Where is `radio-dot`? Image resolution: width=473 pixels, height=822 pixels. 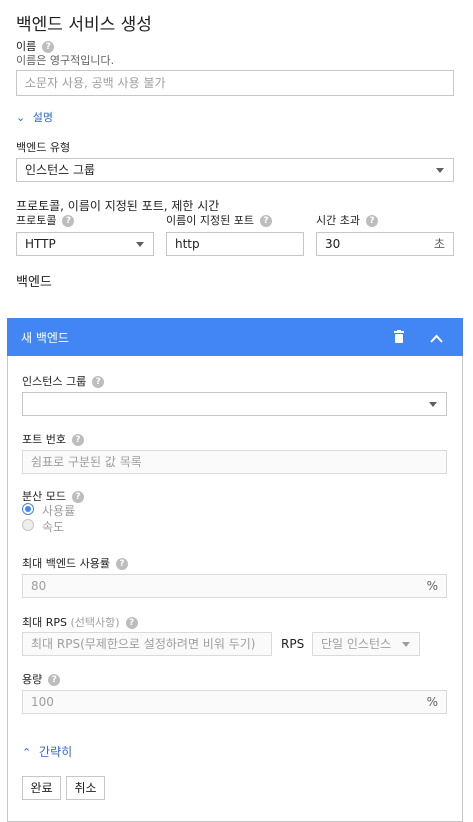 radio-dot is located at coordinates (28, 509).